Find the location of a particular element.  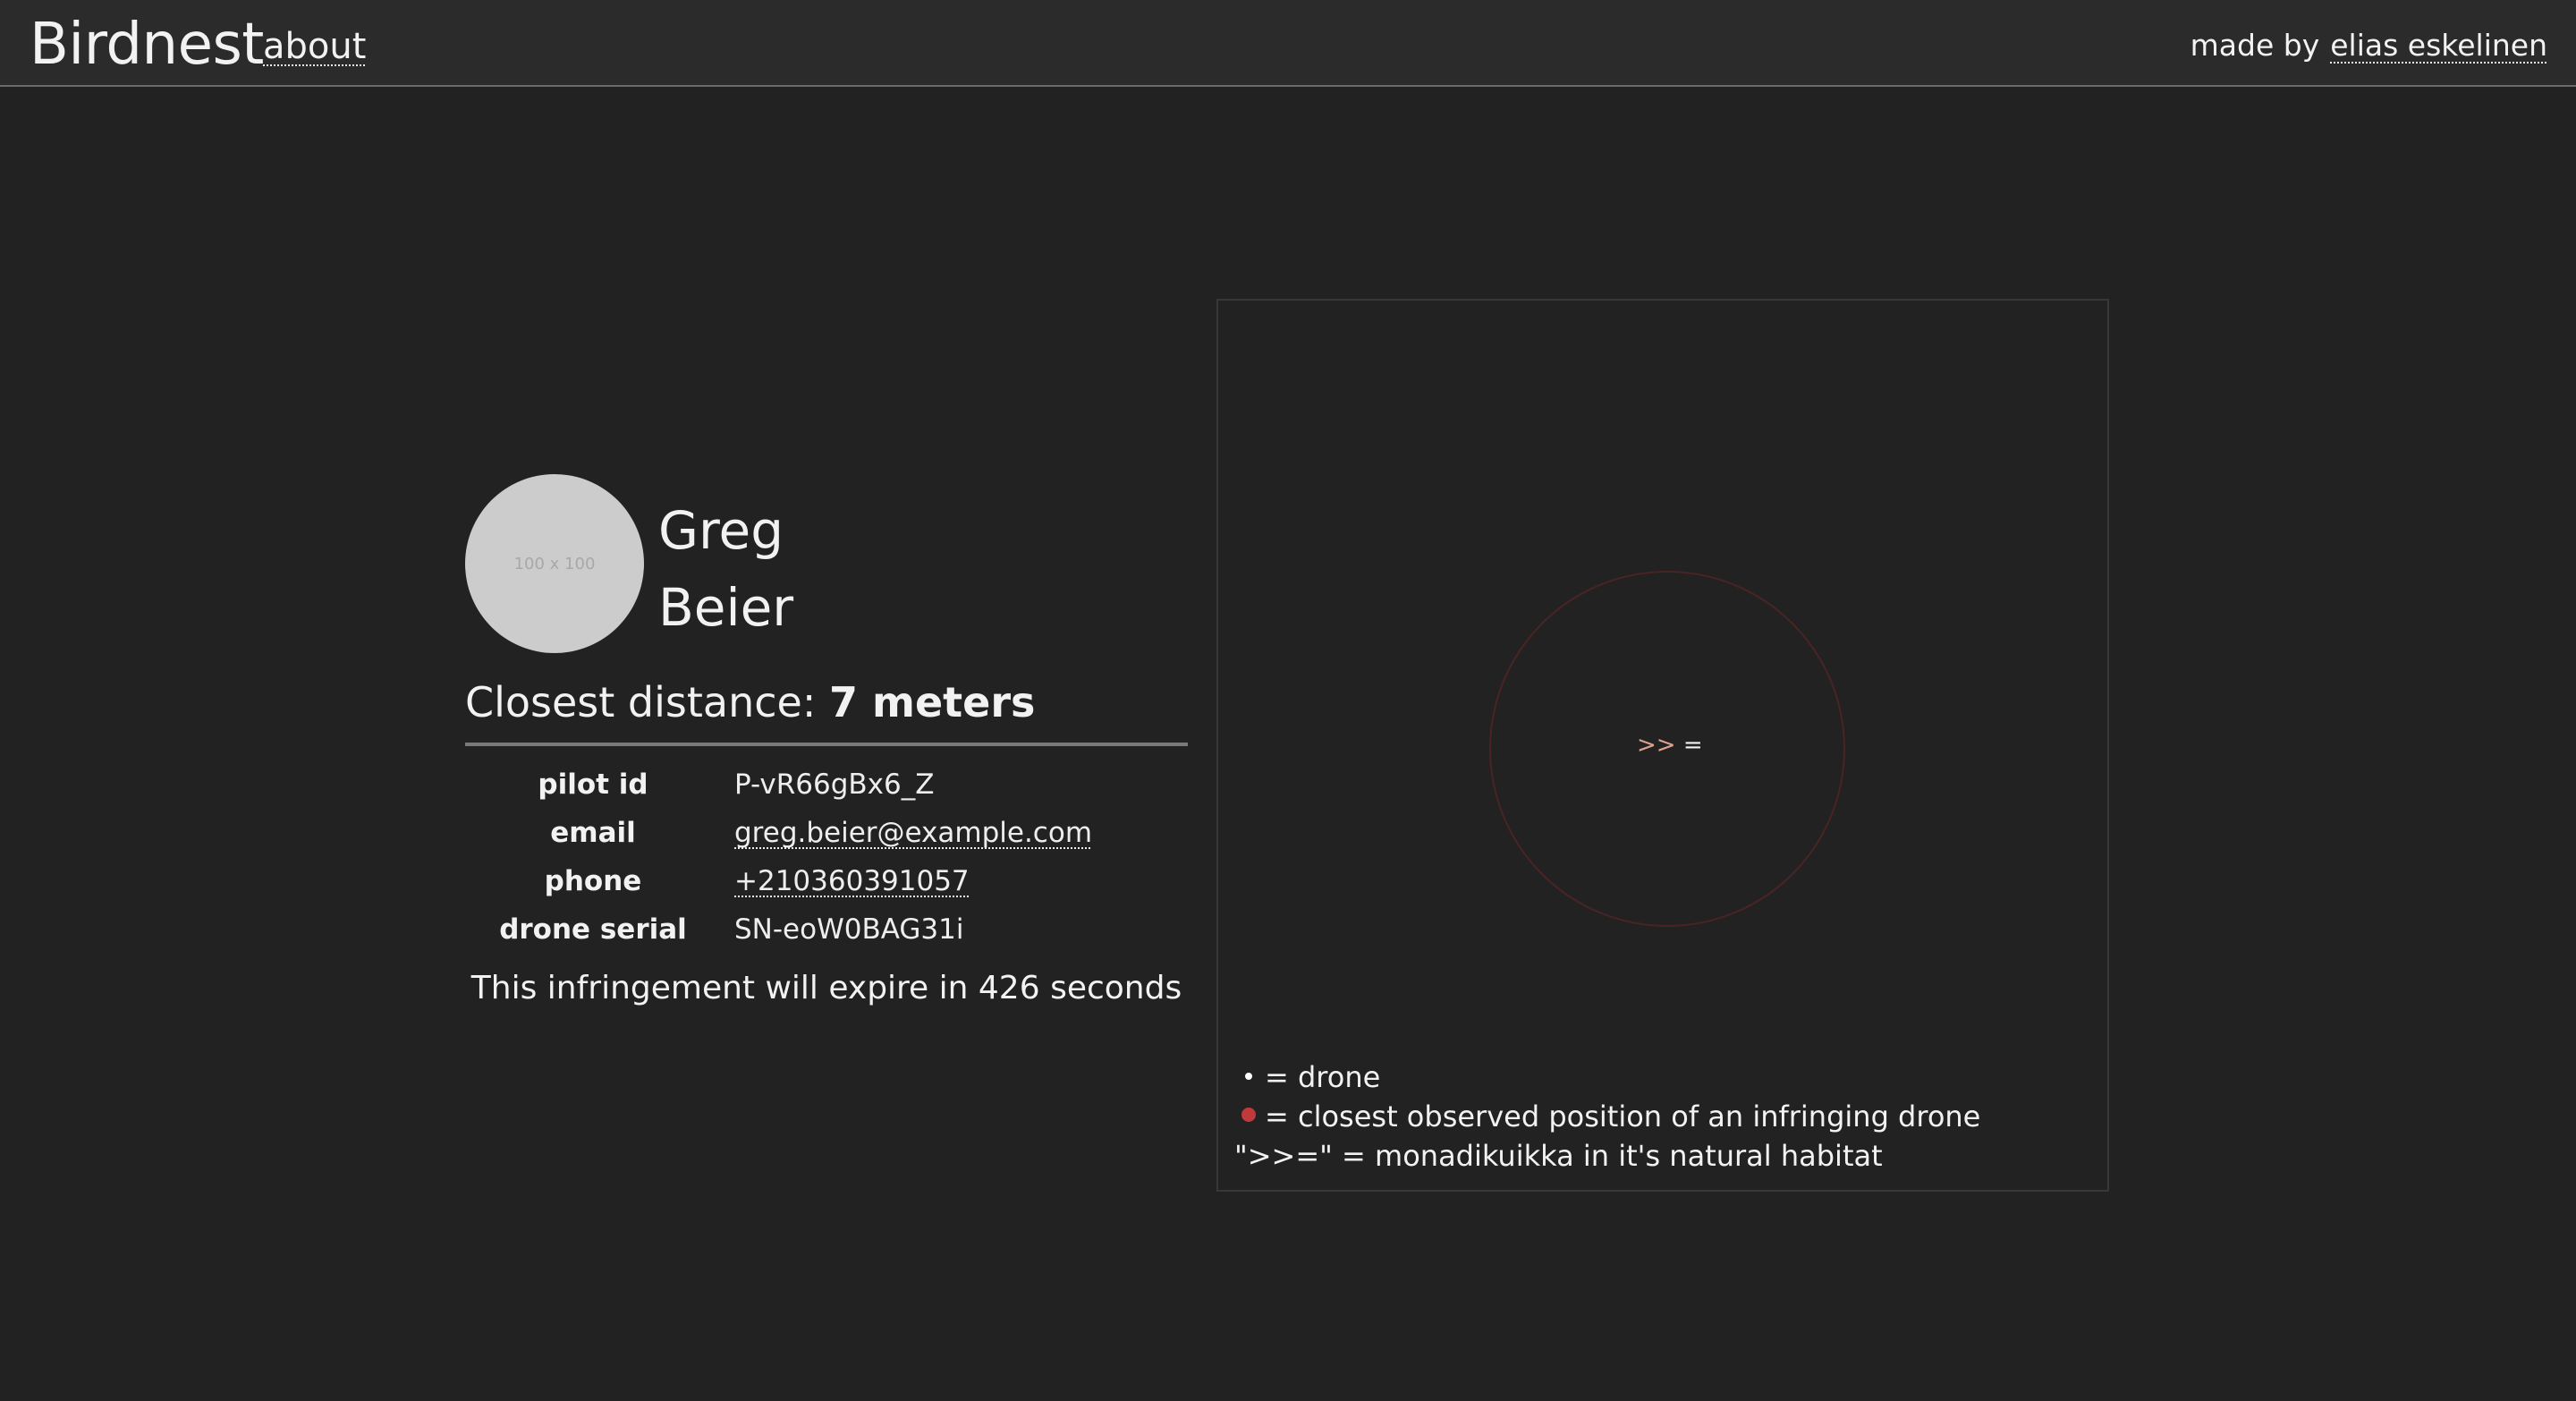

avatar-placeholder-text: 100 x 100 is located at coordinates (554, 563).